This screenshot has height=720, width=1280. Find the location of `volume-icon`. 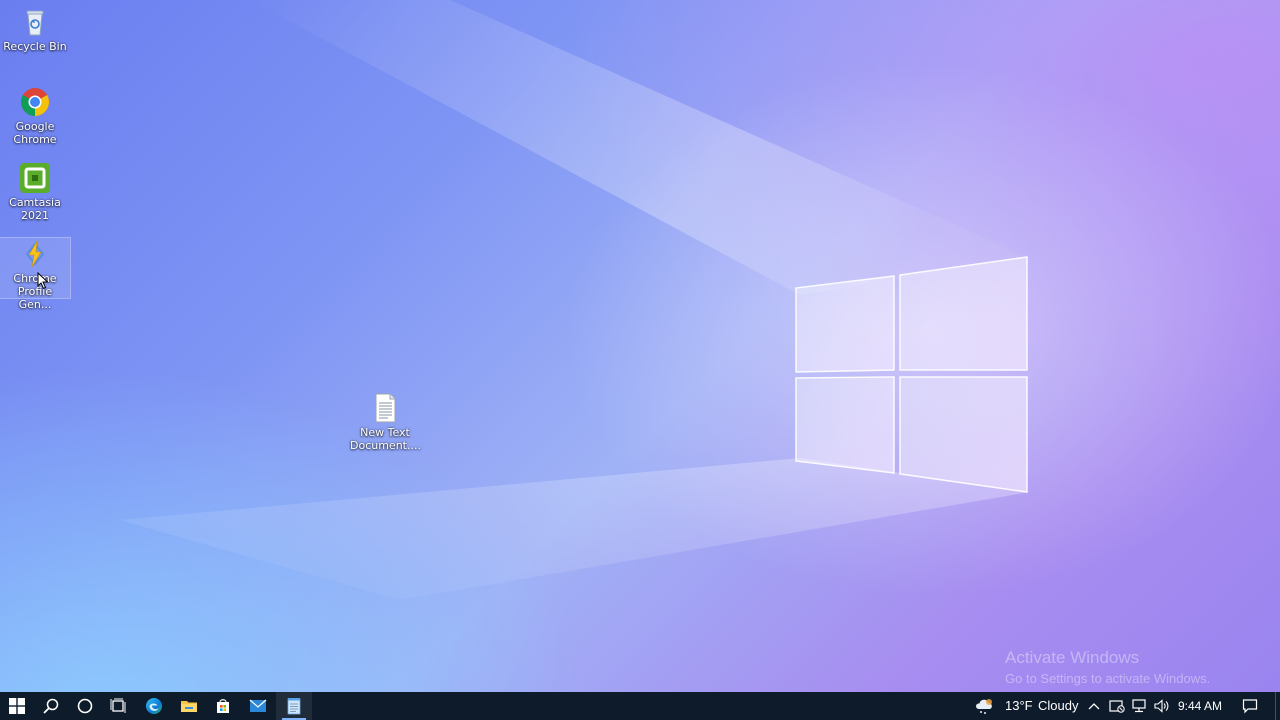

volume-icon is located at coordinates (1161, 706).